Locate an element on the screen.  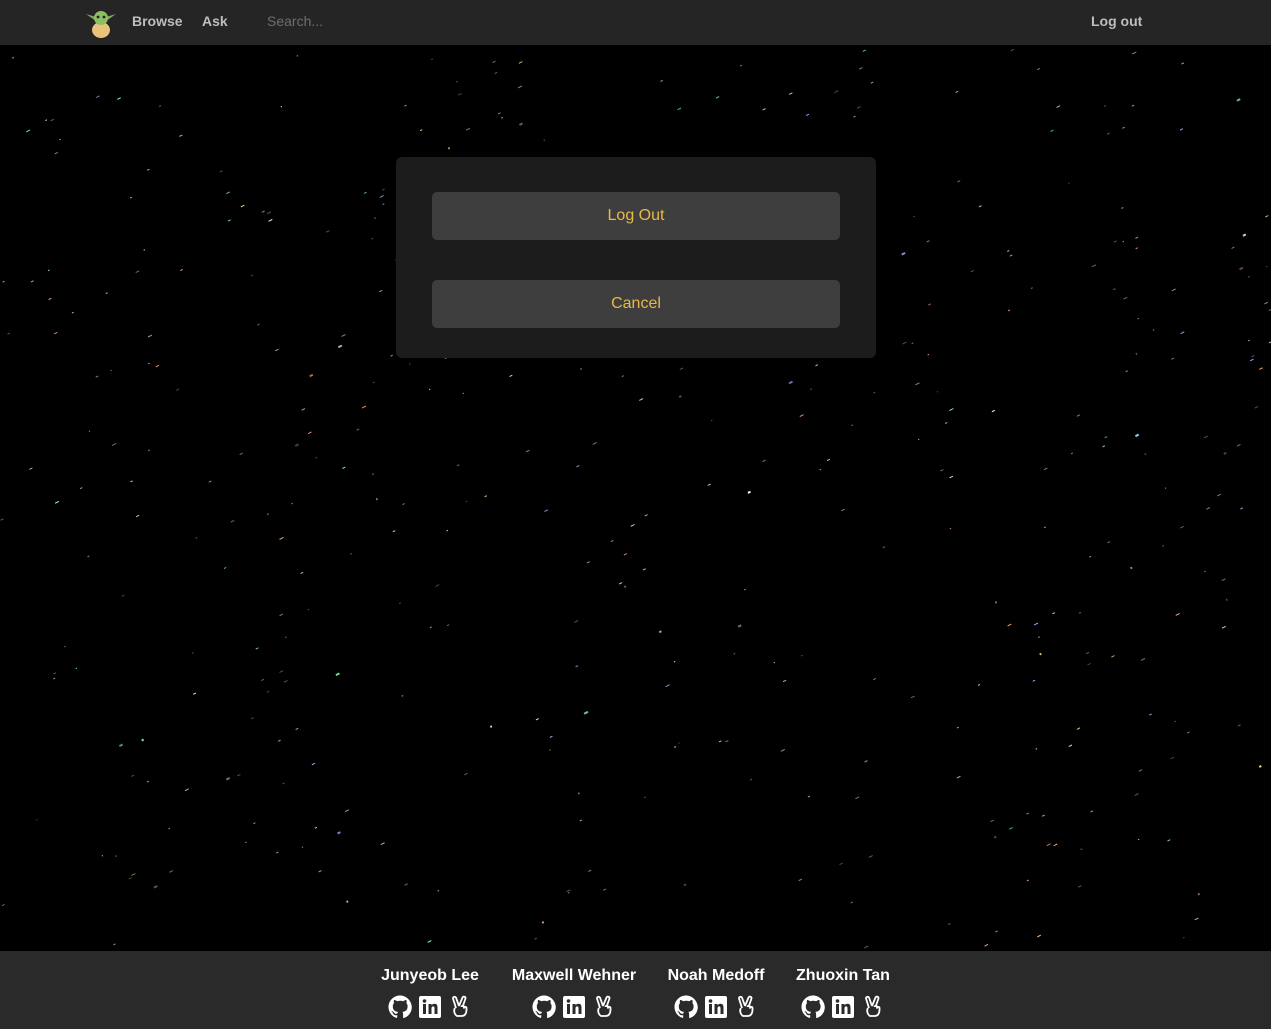
nav-browse-link: Browse is located at coordinates (157, 21).